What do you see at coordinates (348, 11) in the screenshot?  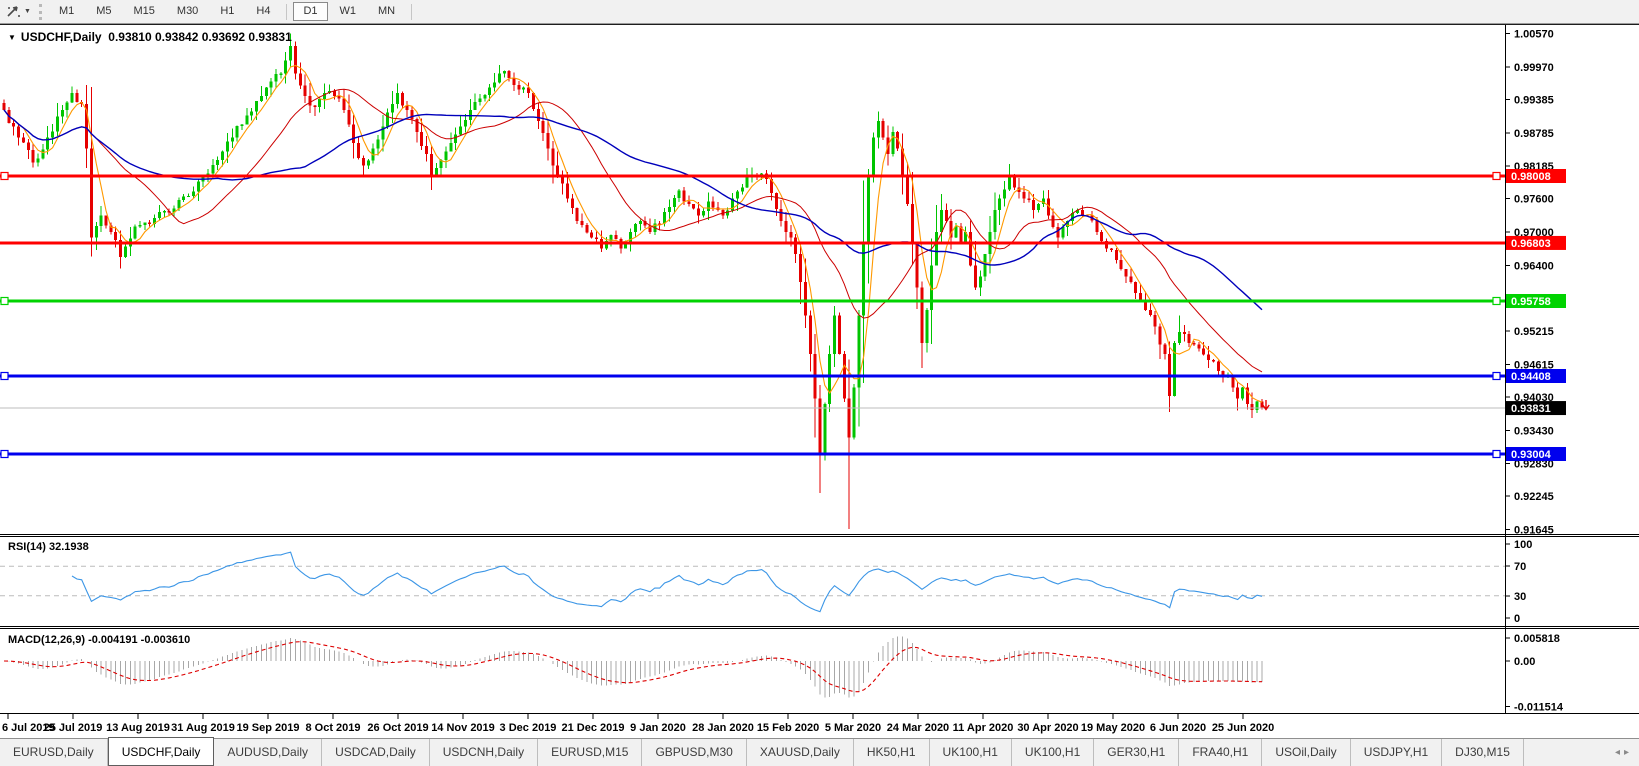 I see `timeframe-button-w1: W1` at bounding box center [348, 11].